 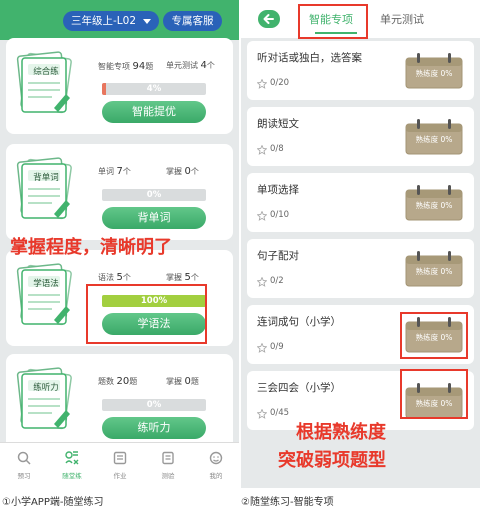 What do you see at coordinates (215, 465) in the screenshot?
I see `tab-profile: 我的` at bounding box center [215, 465].